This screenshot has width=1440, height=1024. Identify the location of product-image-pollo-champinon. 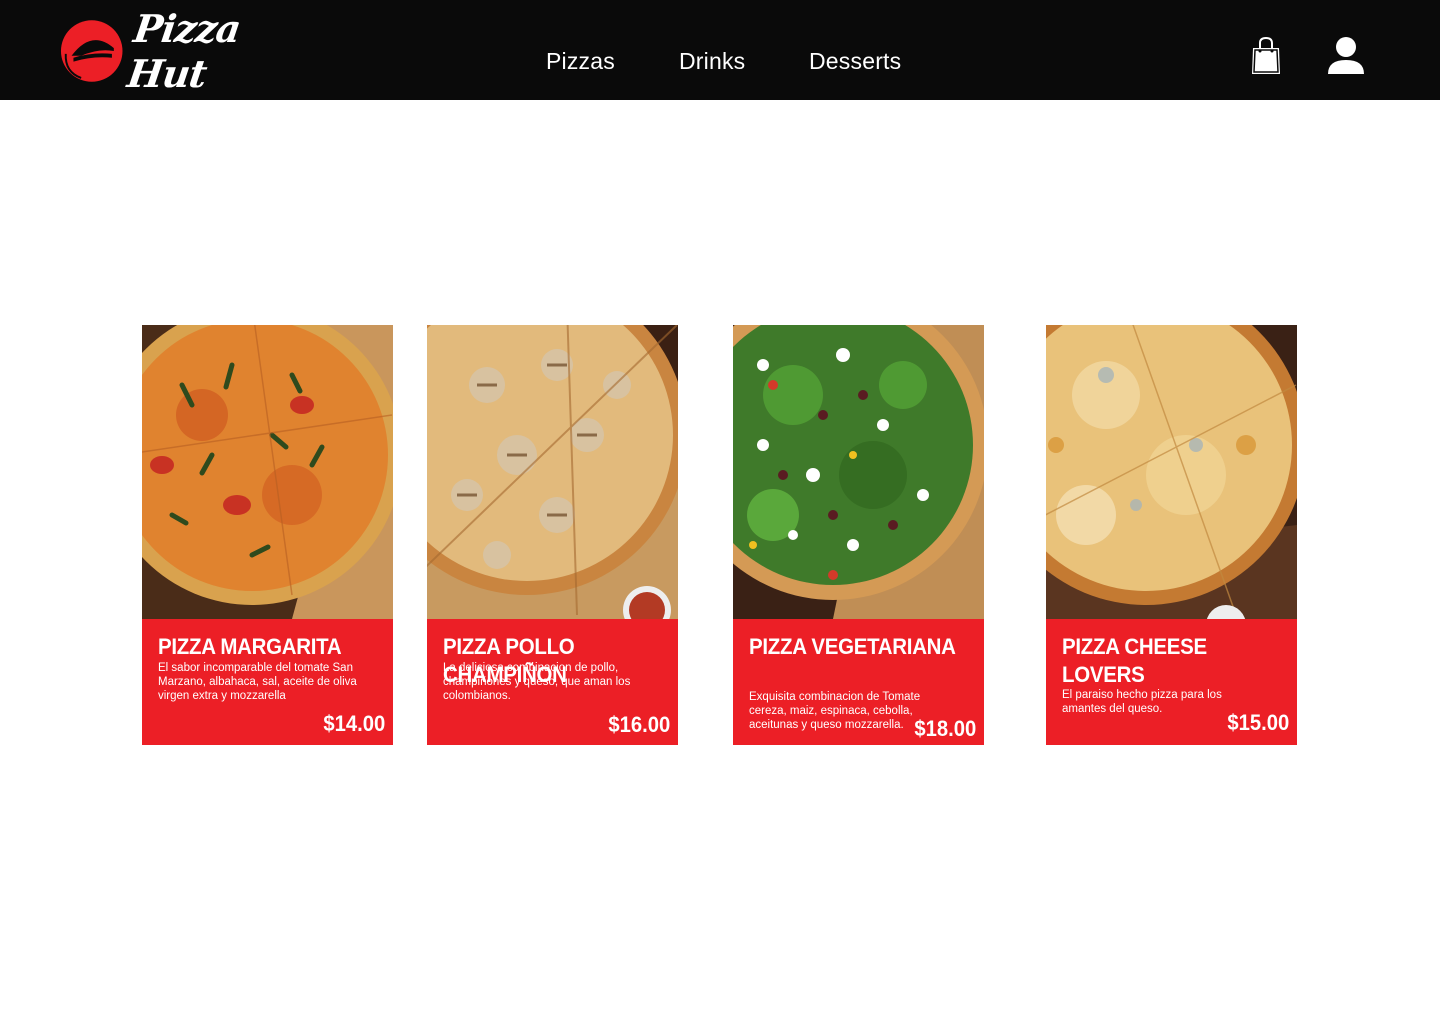
(552, 472).